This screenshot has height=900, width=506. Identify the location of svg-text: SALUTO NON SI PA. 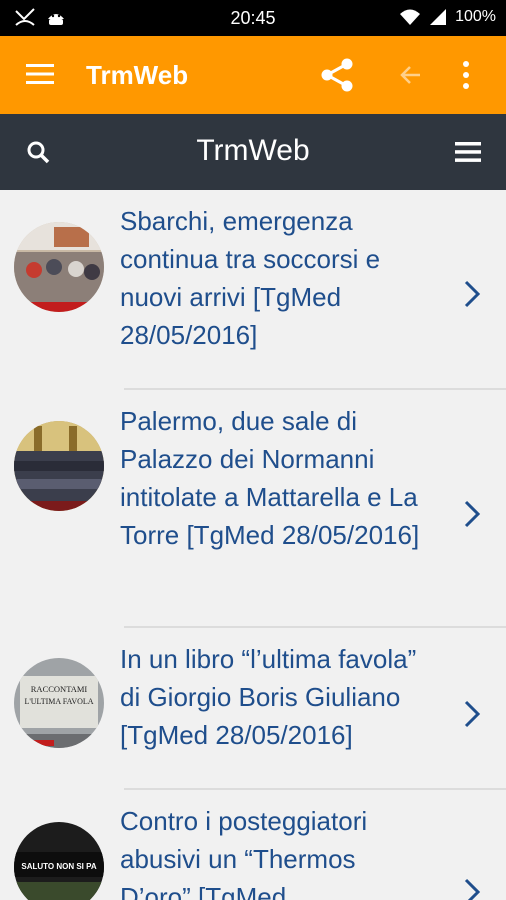
(58, 866).